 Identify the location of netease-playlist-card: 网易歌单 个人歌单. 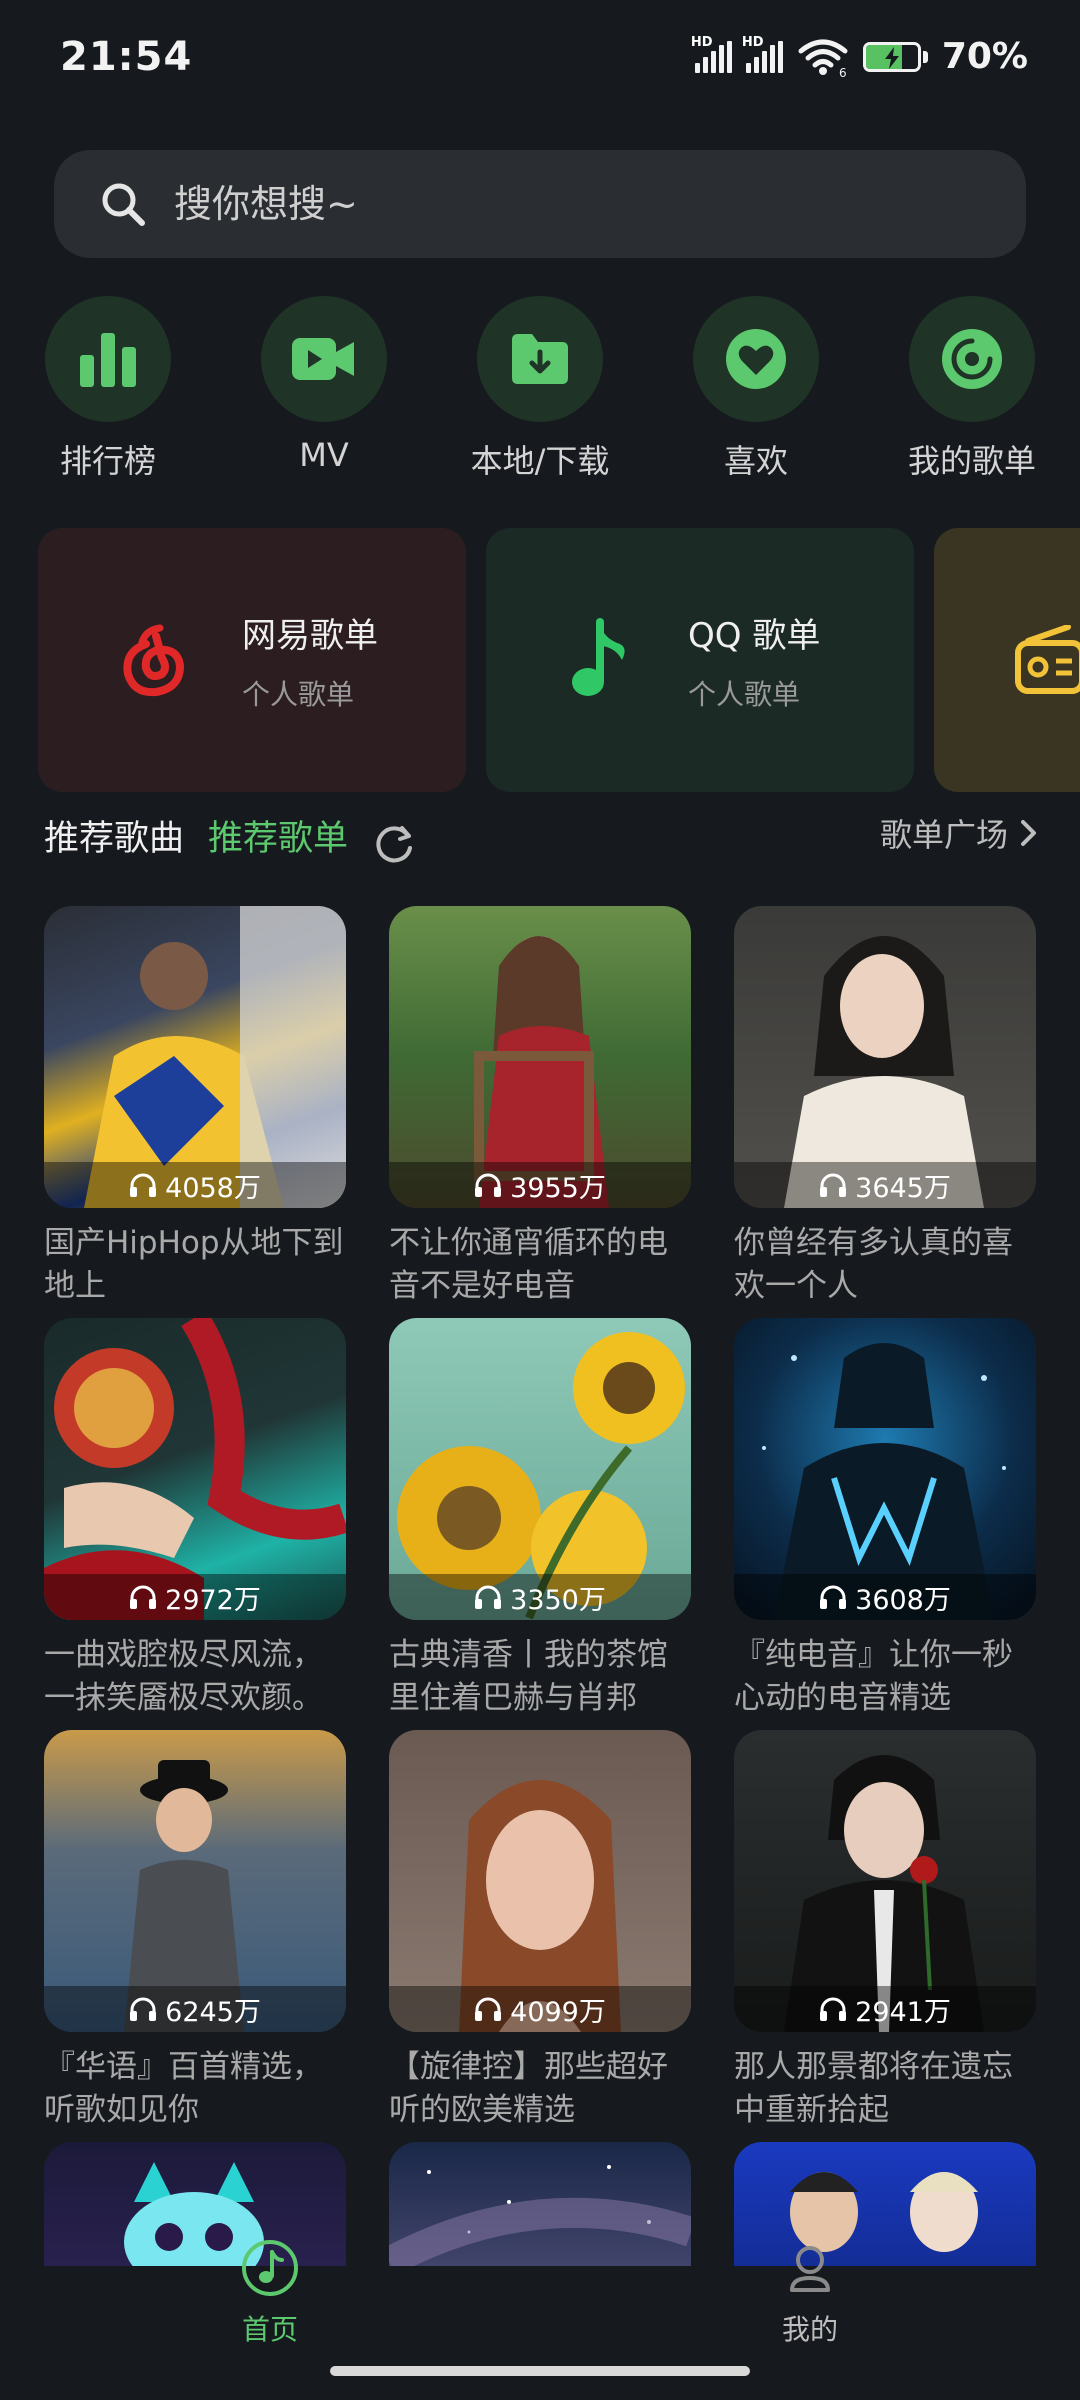
(252, 660).